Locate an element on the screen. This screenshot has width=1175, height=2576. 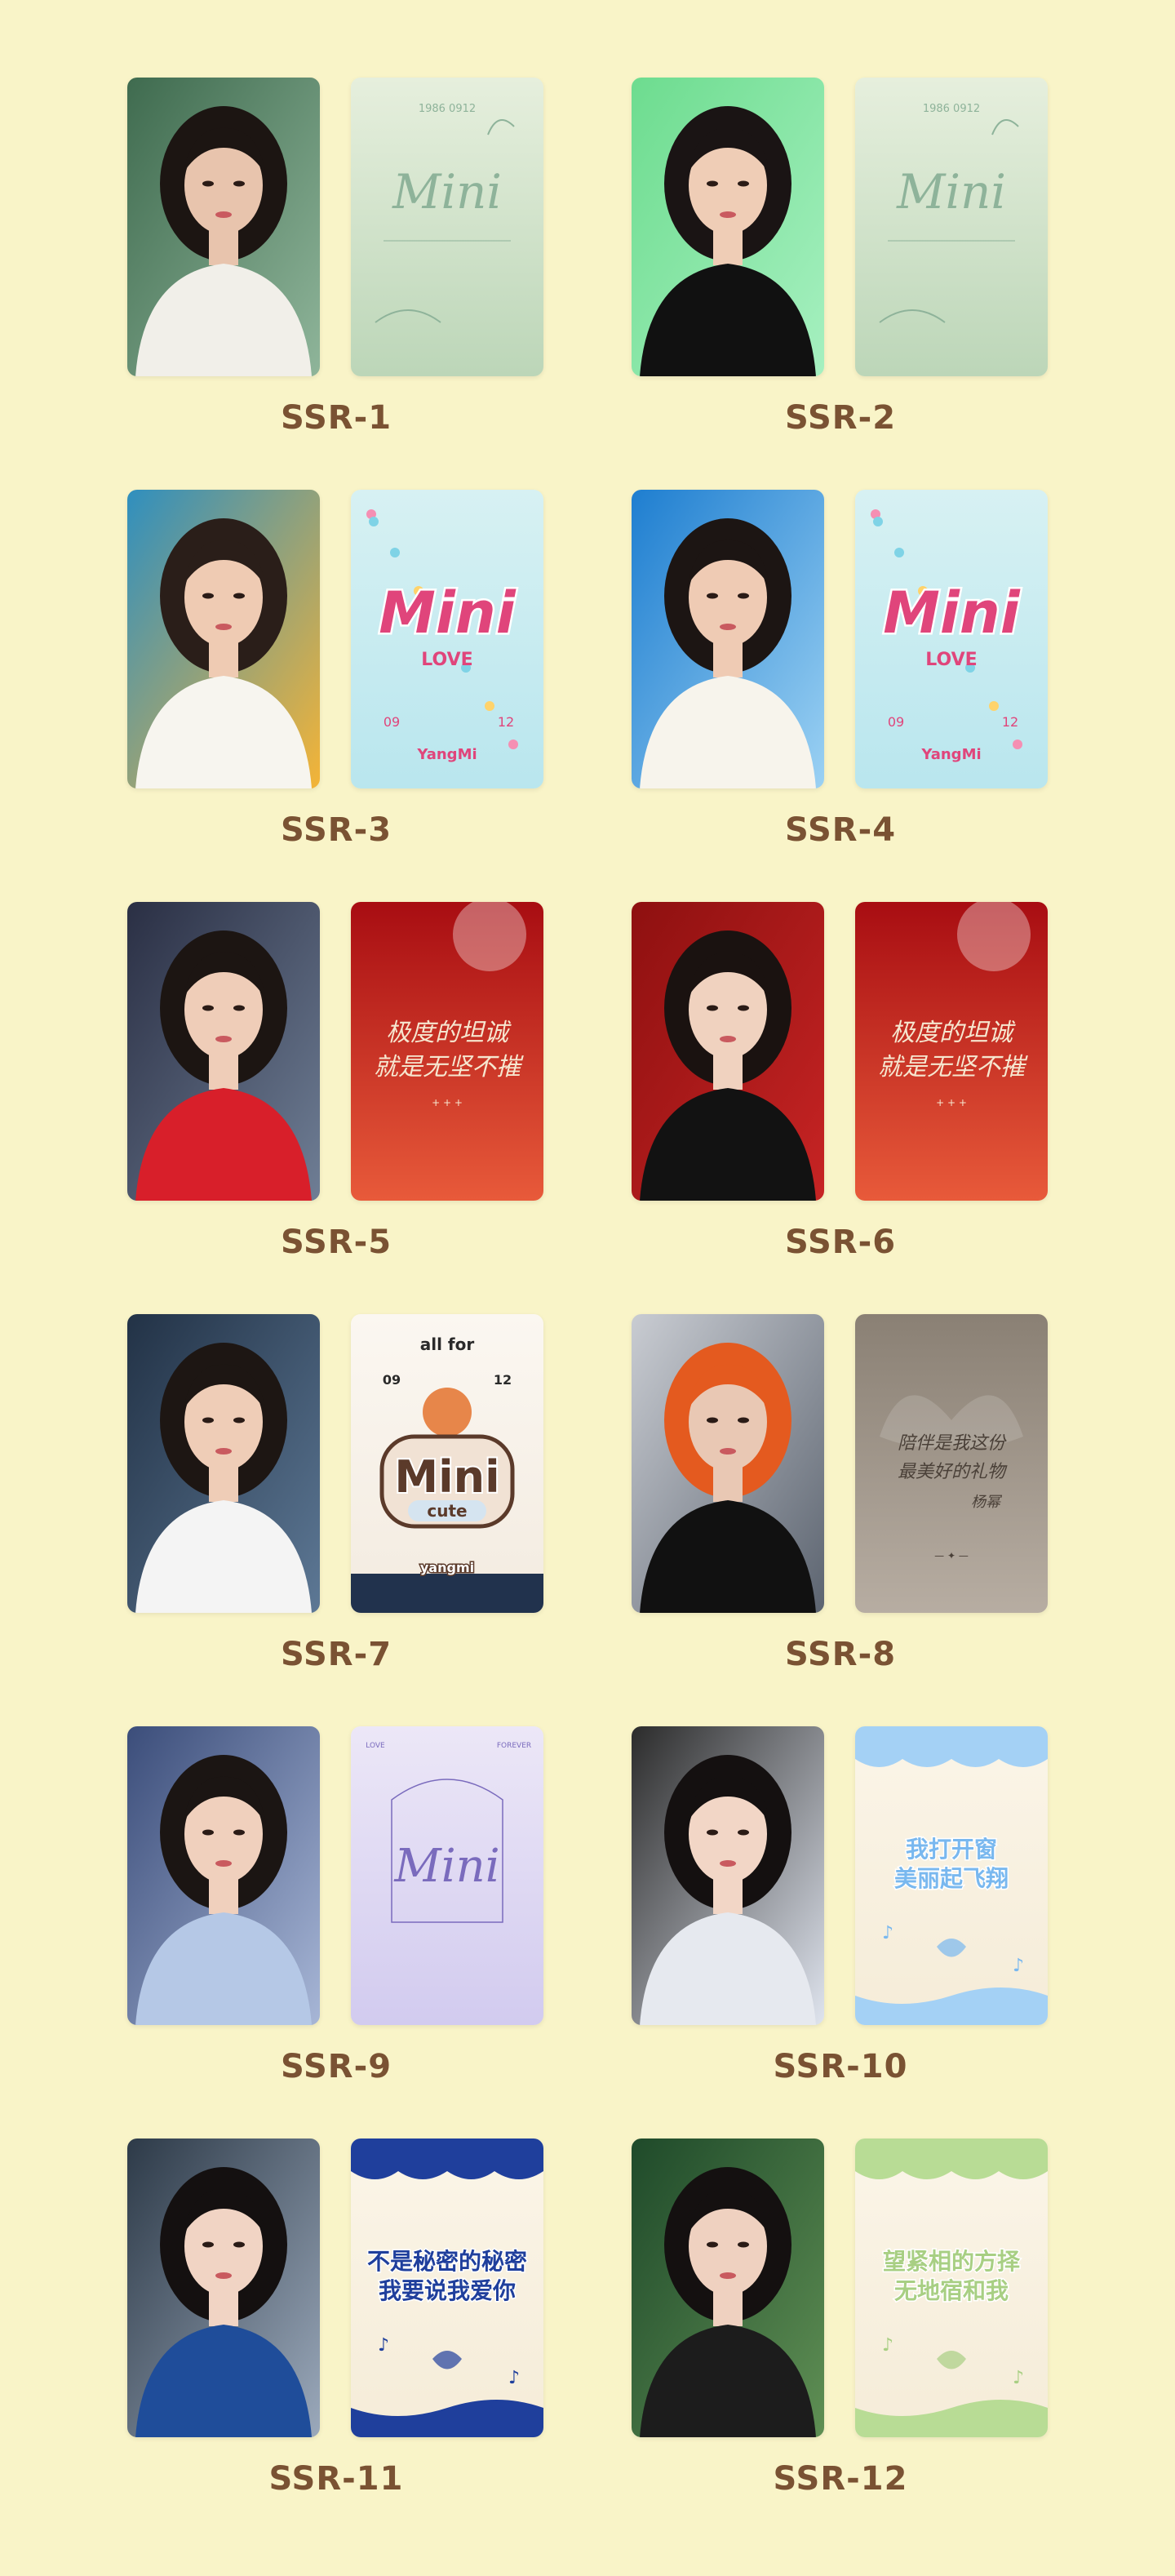
card-back-artwork: LOVE FOREVER Mini is located at coordinates (447, 1875).